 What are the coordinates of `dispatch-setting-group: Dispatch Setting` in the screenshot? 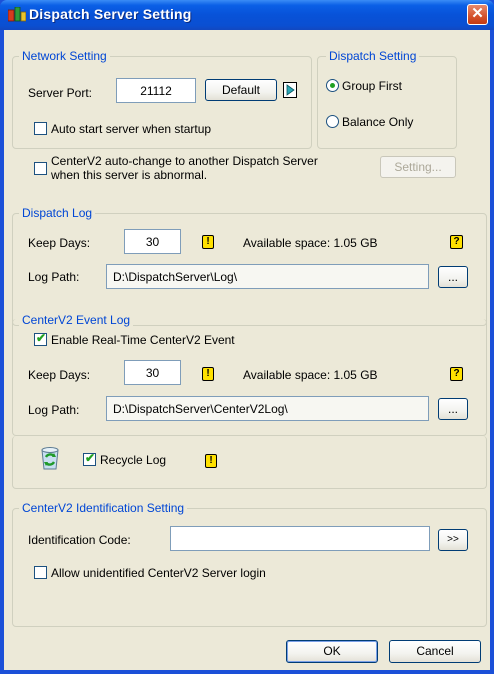 It's located at (387, 99).